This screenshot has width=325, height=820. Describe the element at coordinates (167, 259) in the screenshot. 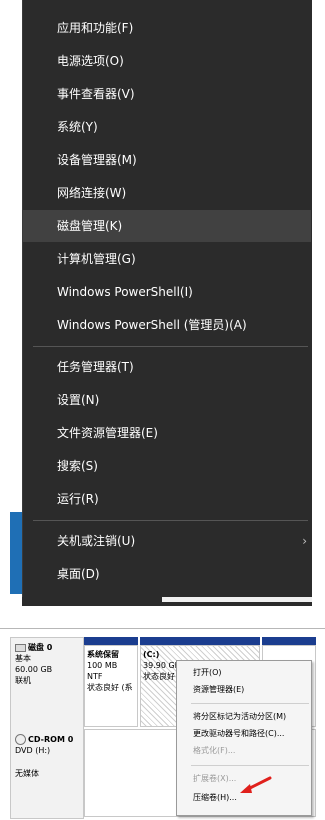

I see `menu-item-computer-management: 计算机管理(G)` at that location.